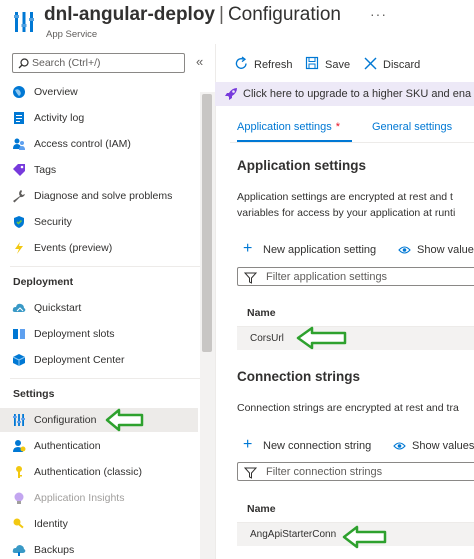  I want to click on key-icon, so click(19, 472).